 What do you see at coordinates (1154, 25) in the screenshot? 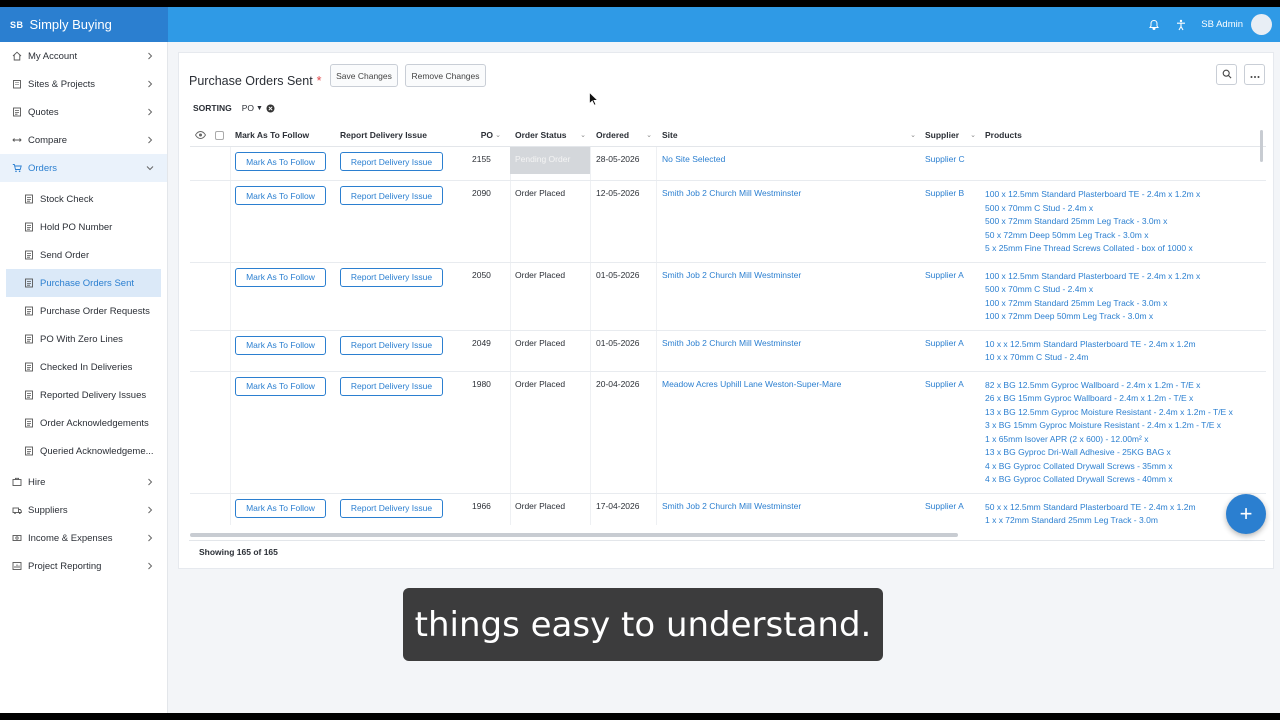
I see `bell-icon` at bounding box center [1154, 25].